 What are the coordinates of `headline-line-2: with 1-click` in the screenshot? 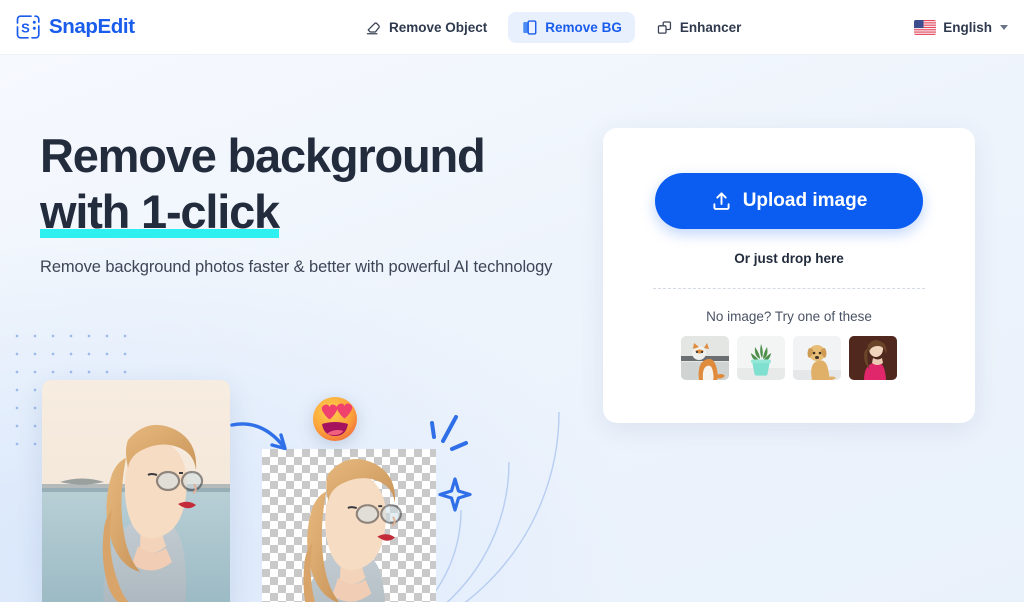 It's located at (160, 211).